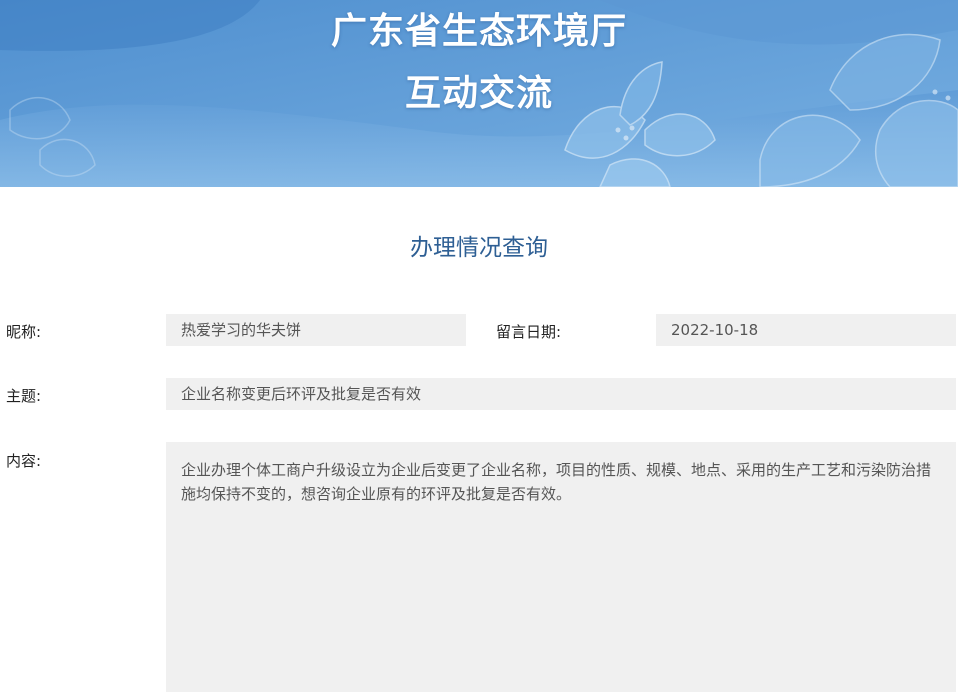 This screenshot has height=692, width=958. Describe the element at coordinates (24, 332) in the screenshot. I see `nickname-label: 昵称:` at that location.